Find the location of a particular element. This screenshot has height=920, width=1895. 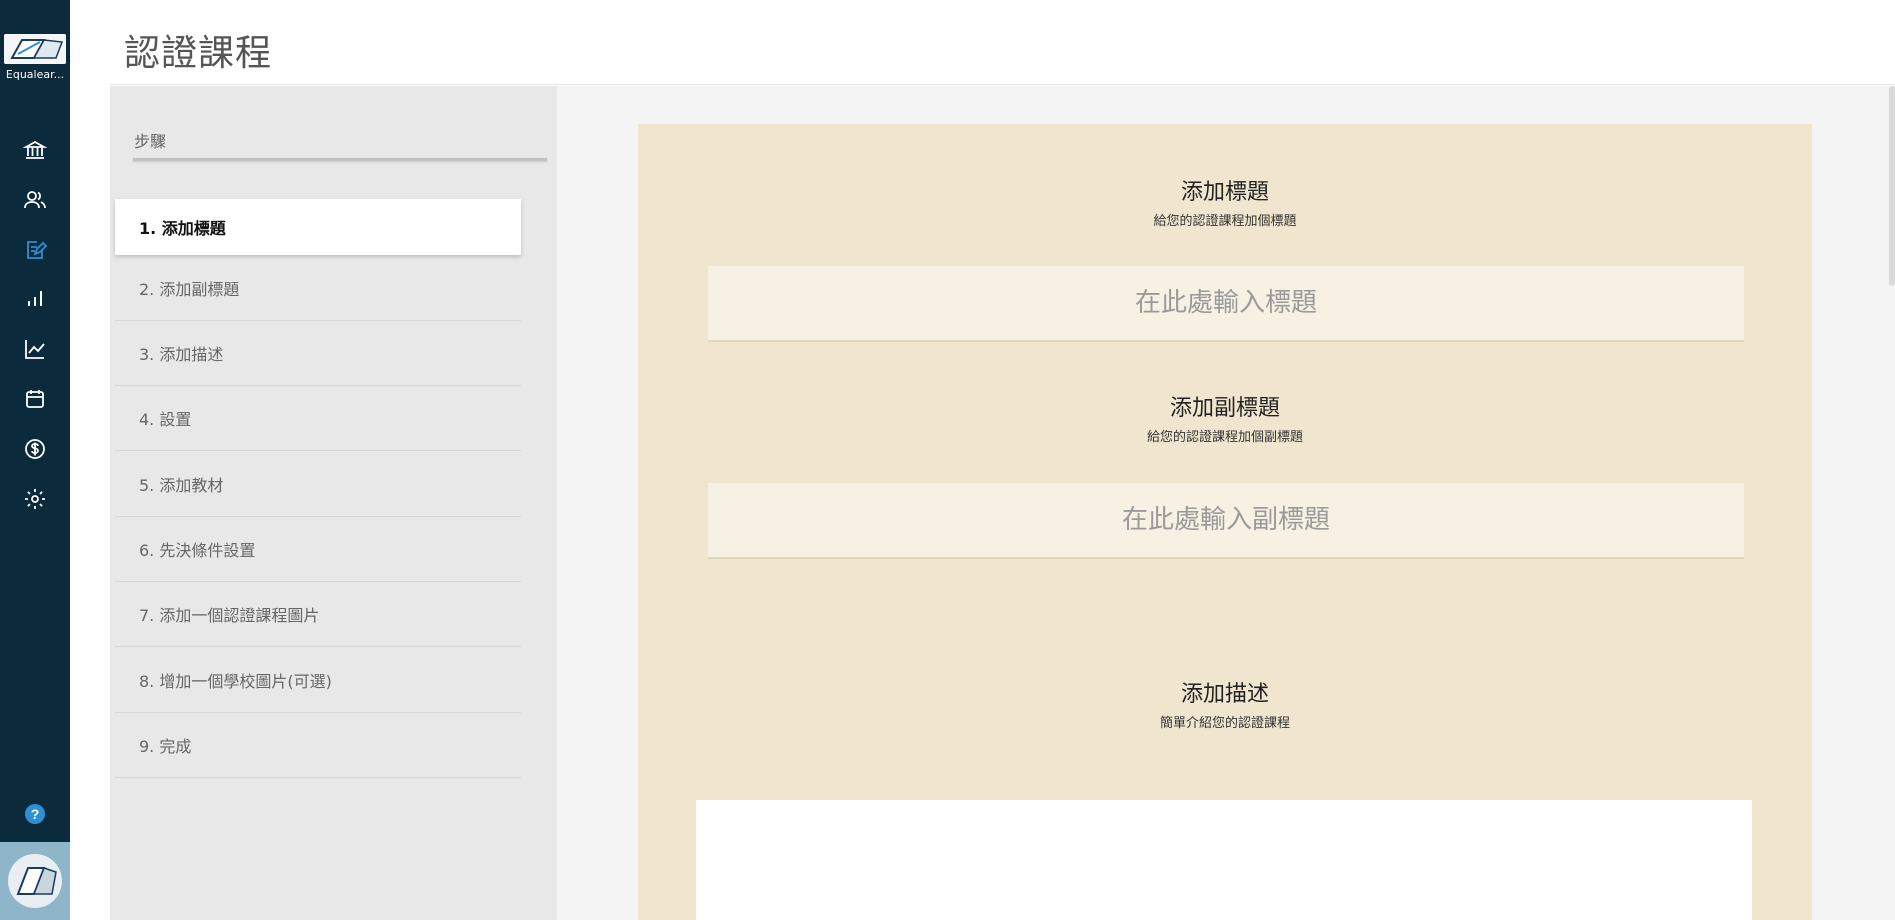

step-add-title: 1. 添加標題 is located at coordinates (318, 227).